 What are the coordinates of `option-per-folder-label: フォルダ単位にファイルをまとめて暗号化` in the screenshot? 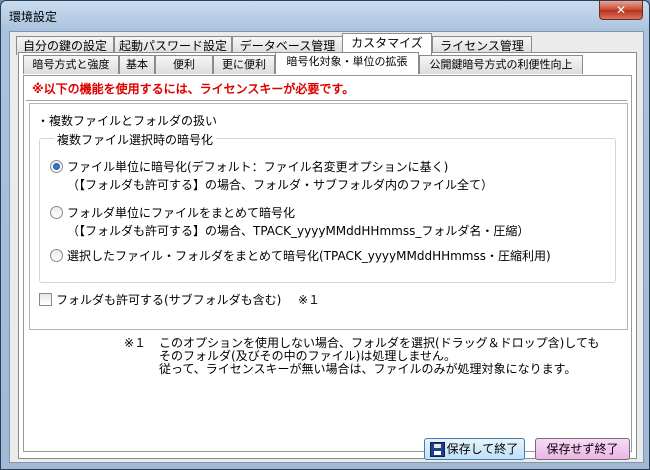 It's located at (181, 212).